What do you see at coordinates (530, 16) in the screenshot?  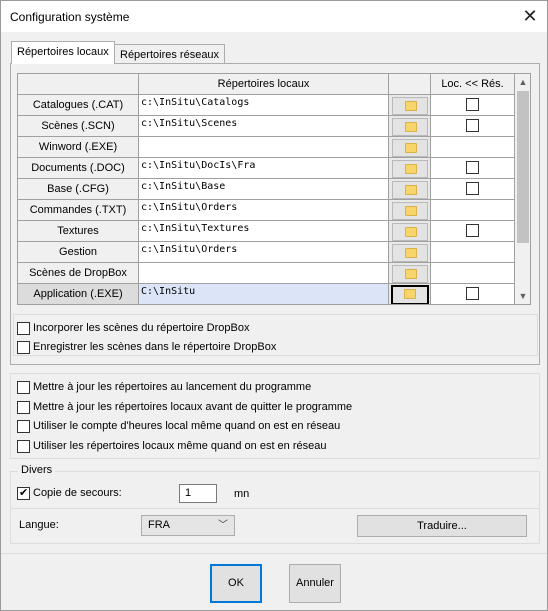 I see `close-icon: ✕` at bounding box center [530, 16].